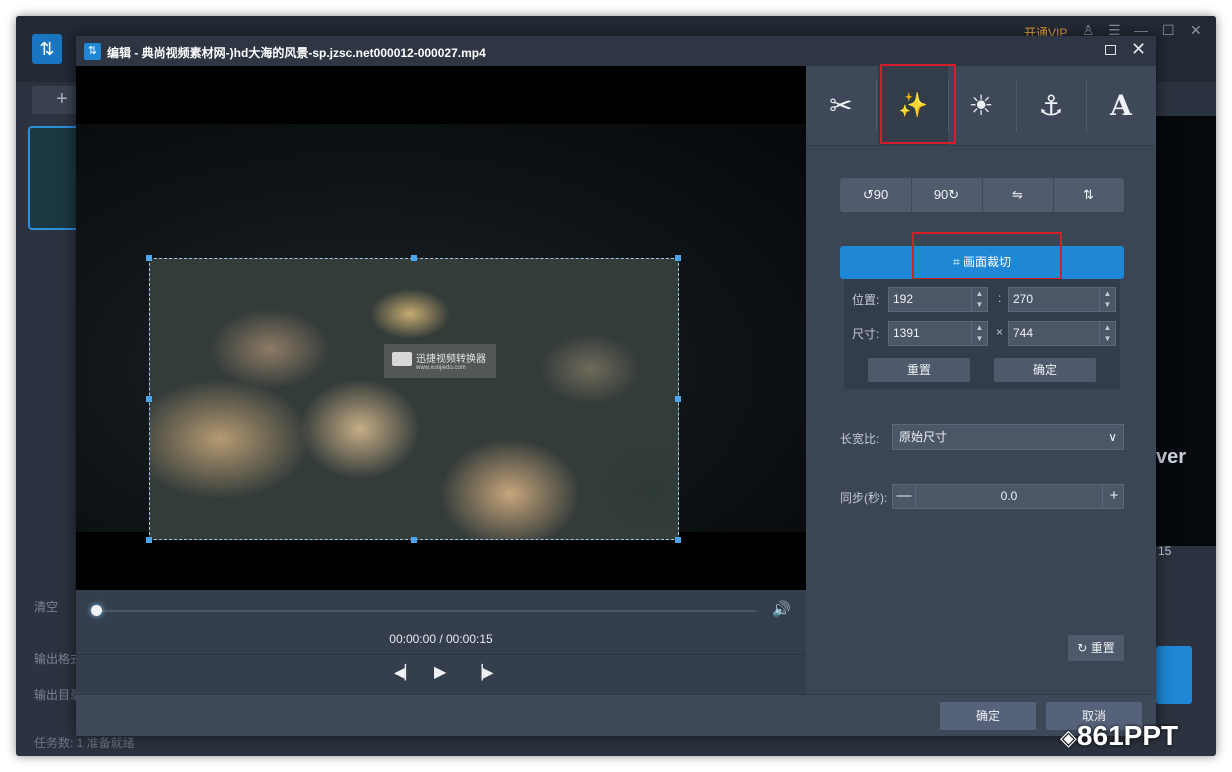  What do you see at coordinates (678, 399) in the screenshot?
I see `crop-handle-right` at bounding box center [678, 399].